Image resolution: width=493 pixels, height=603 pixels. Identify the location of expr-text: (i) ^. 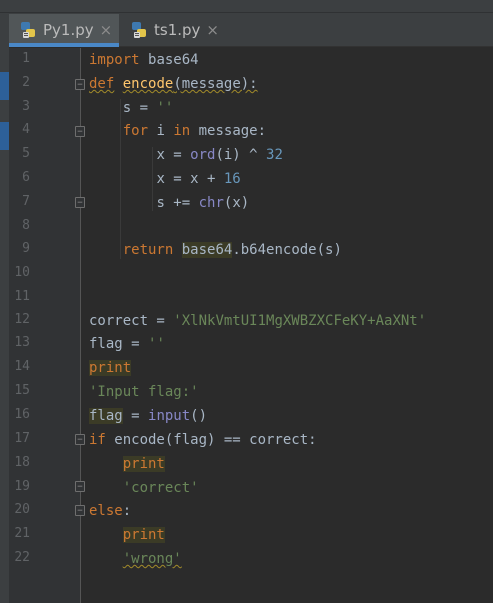
(241, 155).